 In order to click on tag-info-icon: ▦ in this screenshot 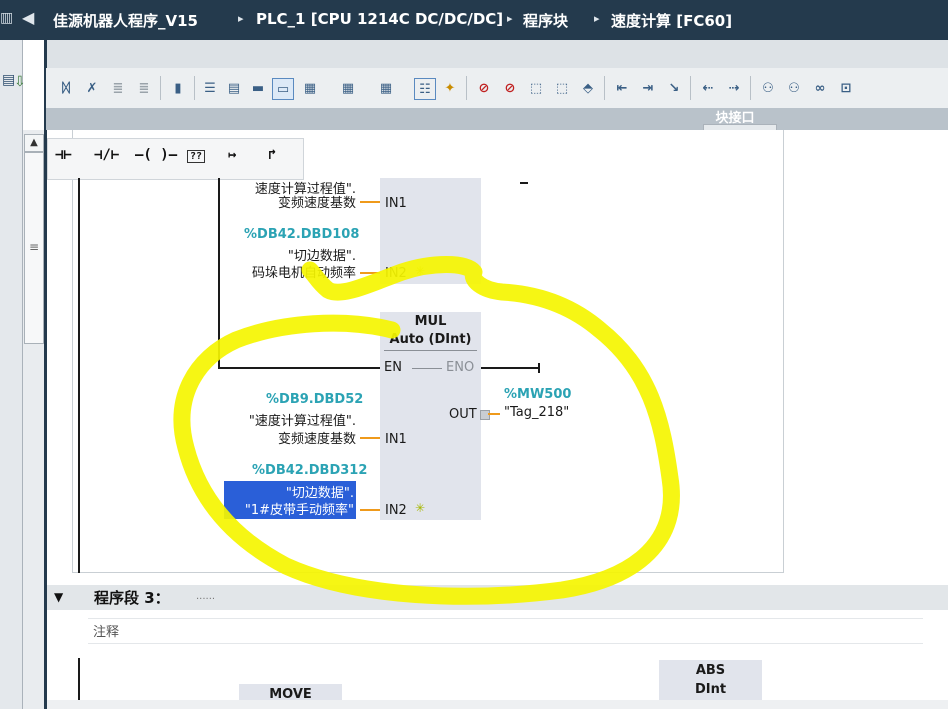, I will do `click(348, 88)`.